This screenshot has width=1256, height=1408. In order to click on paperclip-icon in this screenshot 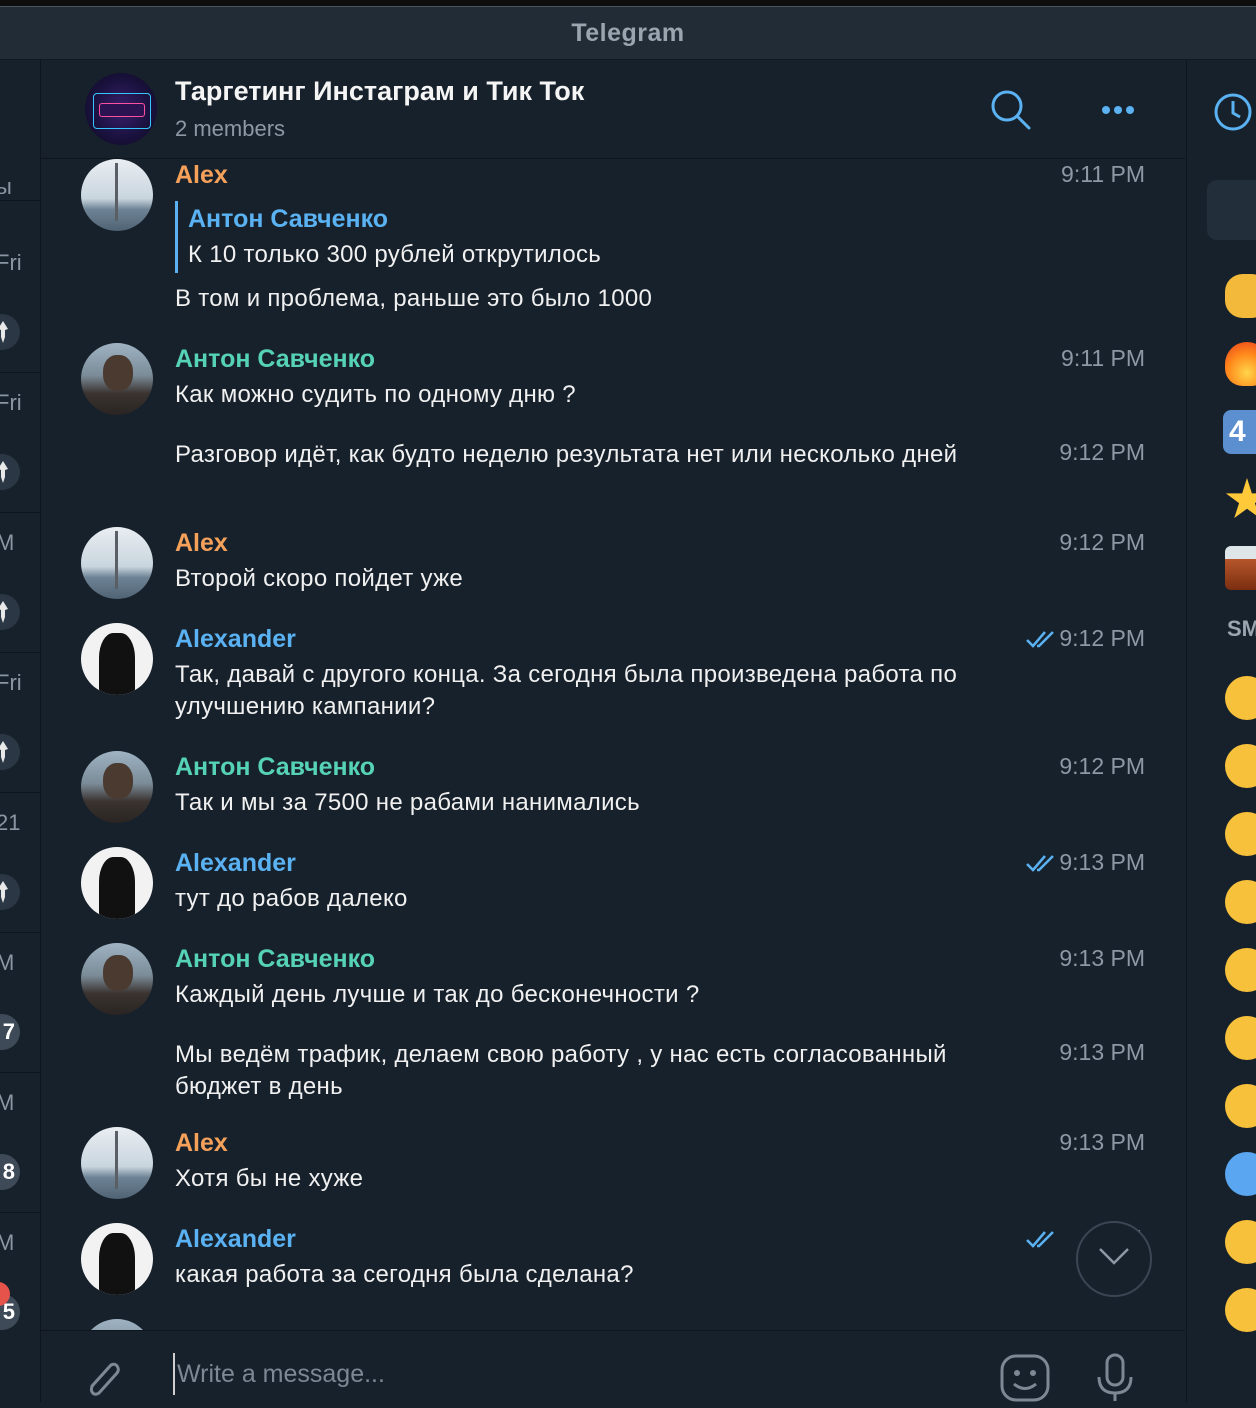, I will do `click(103, 1380)`.